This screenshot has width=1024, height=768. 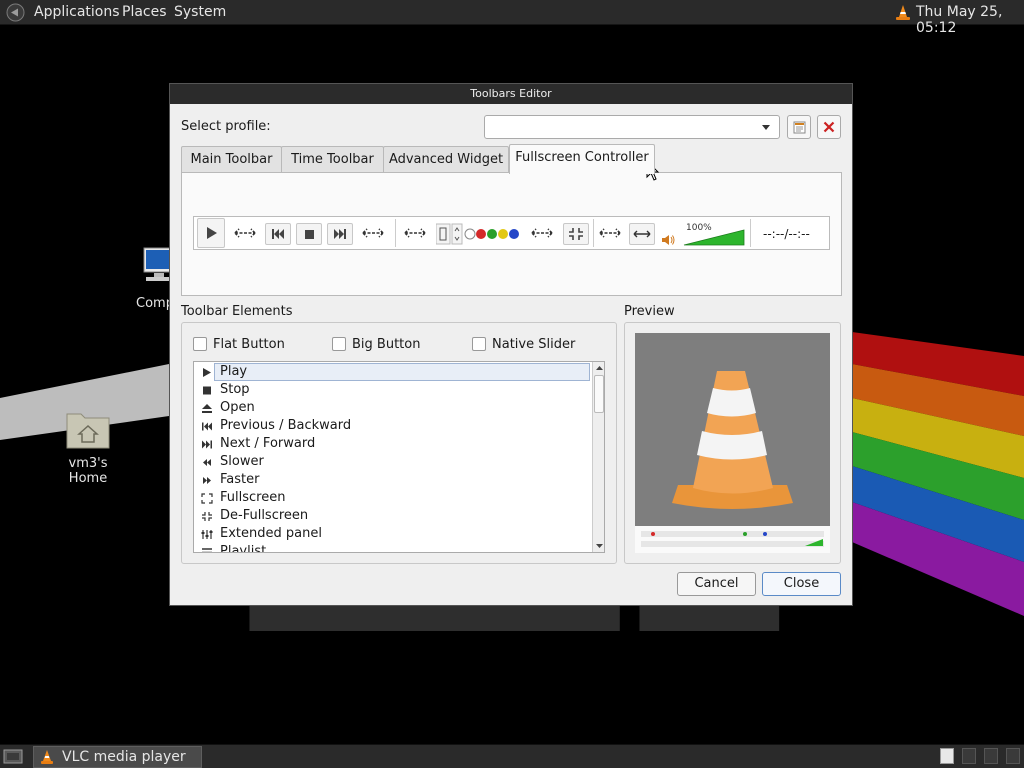 I want to click on toolbar-defullscreen-button, so click(x=576, y=234).